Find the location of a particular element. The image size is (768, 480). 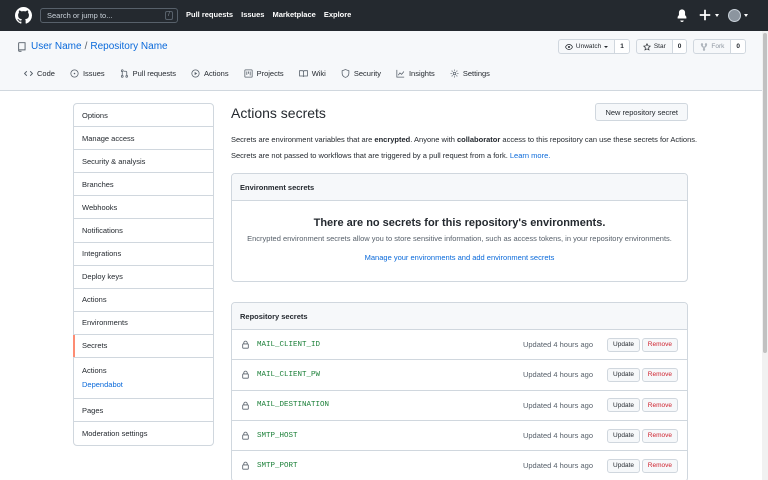

tab-label: Security is located at coordinates (367, 73).